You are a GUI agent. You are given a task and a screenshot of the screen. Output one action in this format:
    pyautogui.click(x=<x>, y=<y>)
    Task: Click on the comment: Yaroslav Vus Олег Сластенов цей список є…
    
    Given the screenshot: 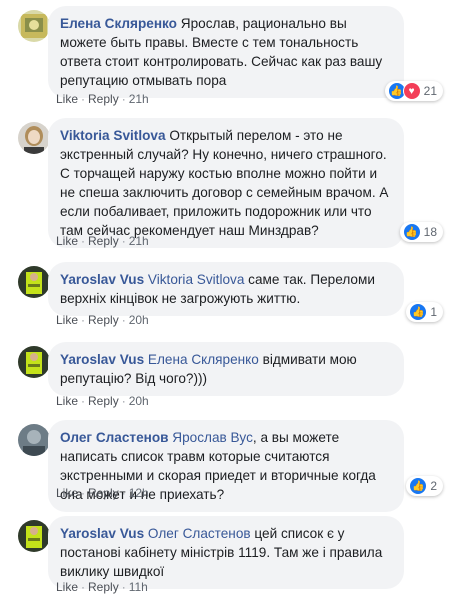 What is the action you would take?
    pyautogui.click(x=226, y=556)
    